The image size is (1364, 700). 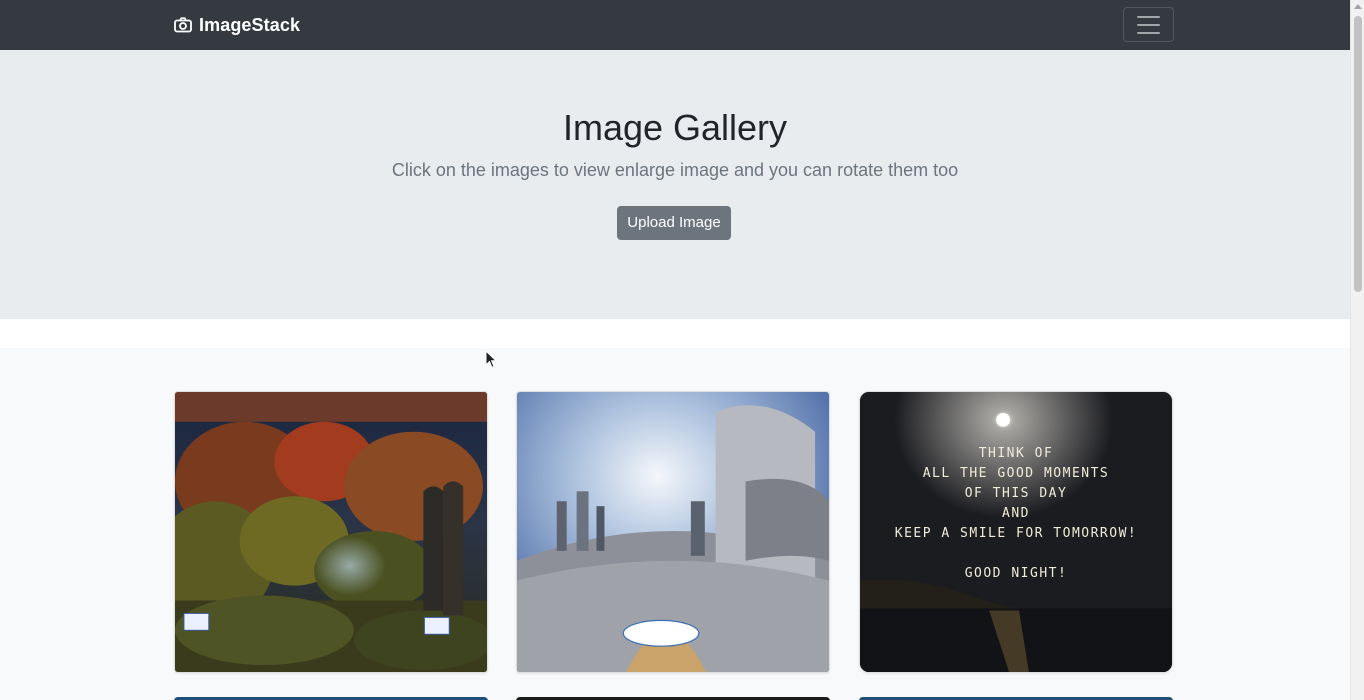 I want to click on scroll-up-arrow-icon, so click(x=1358, y=6).